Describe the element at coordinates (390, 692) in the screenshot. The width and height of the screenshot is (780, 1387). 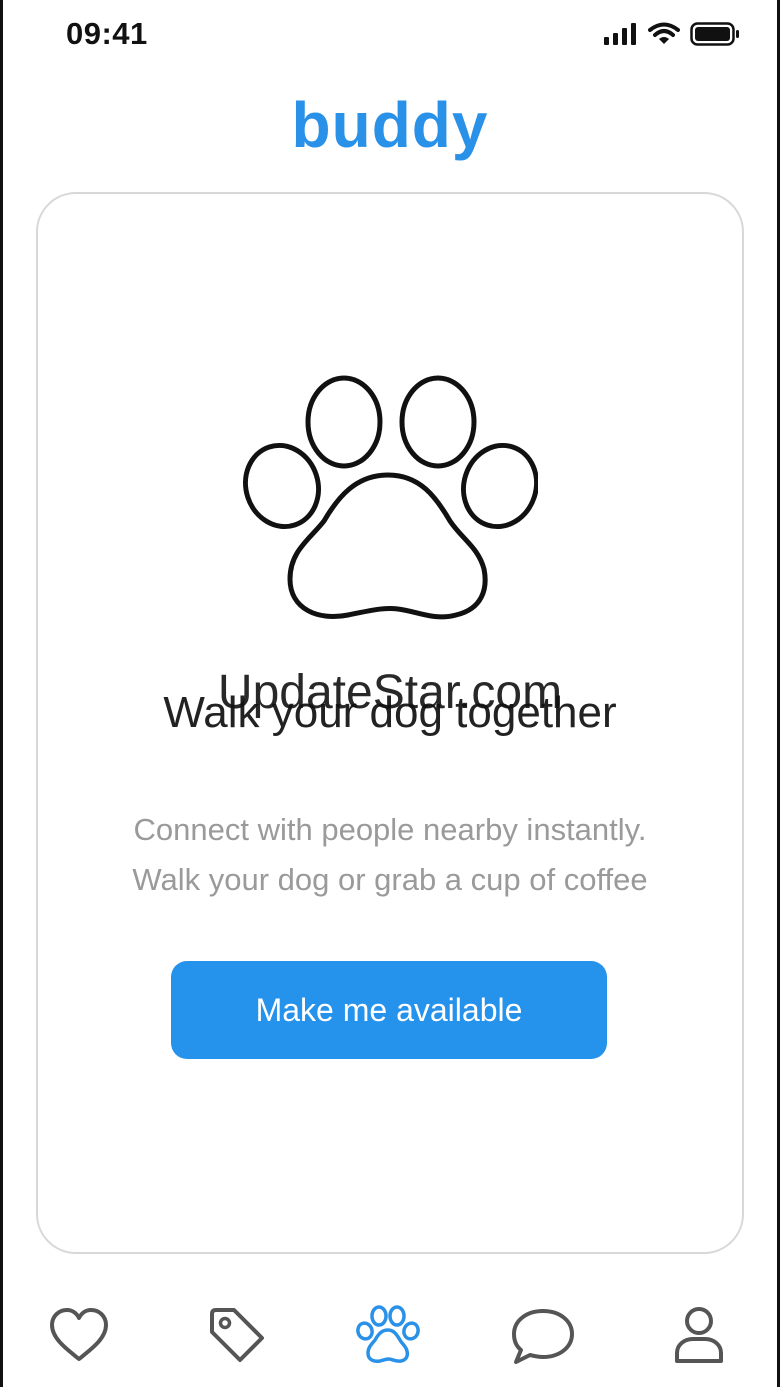
I see `watermark-text: UpdateStar.com` at that location.